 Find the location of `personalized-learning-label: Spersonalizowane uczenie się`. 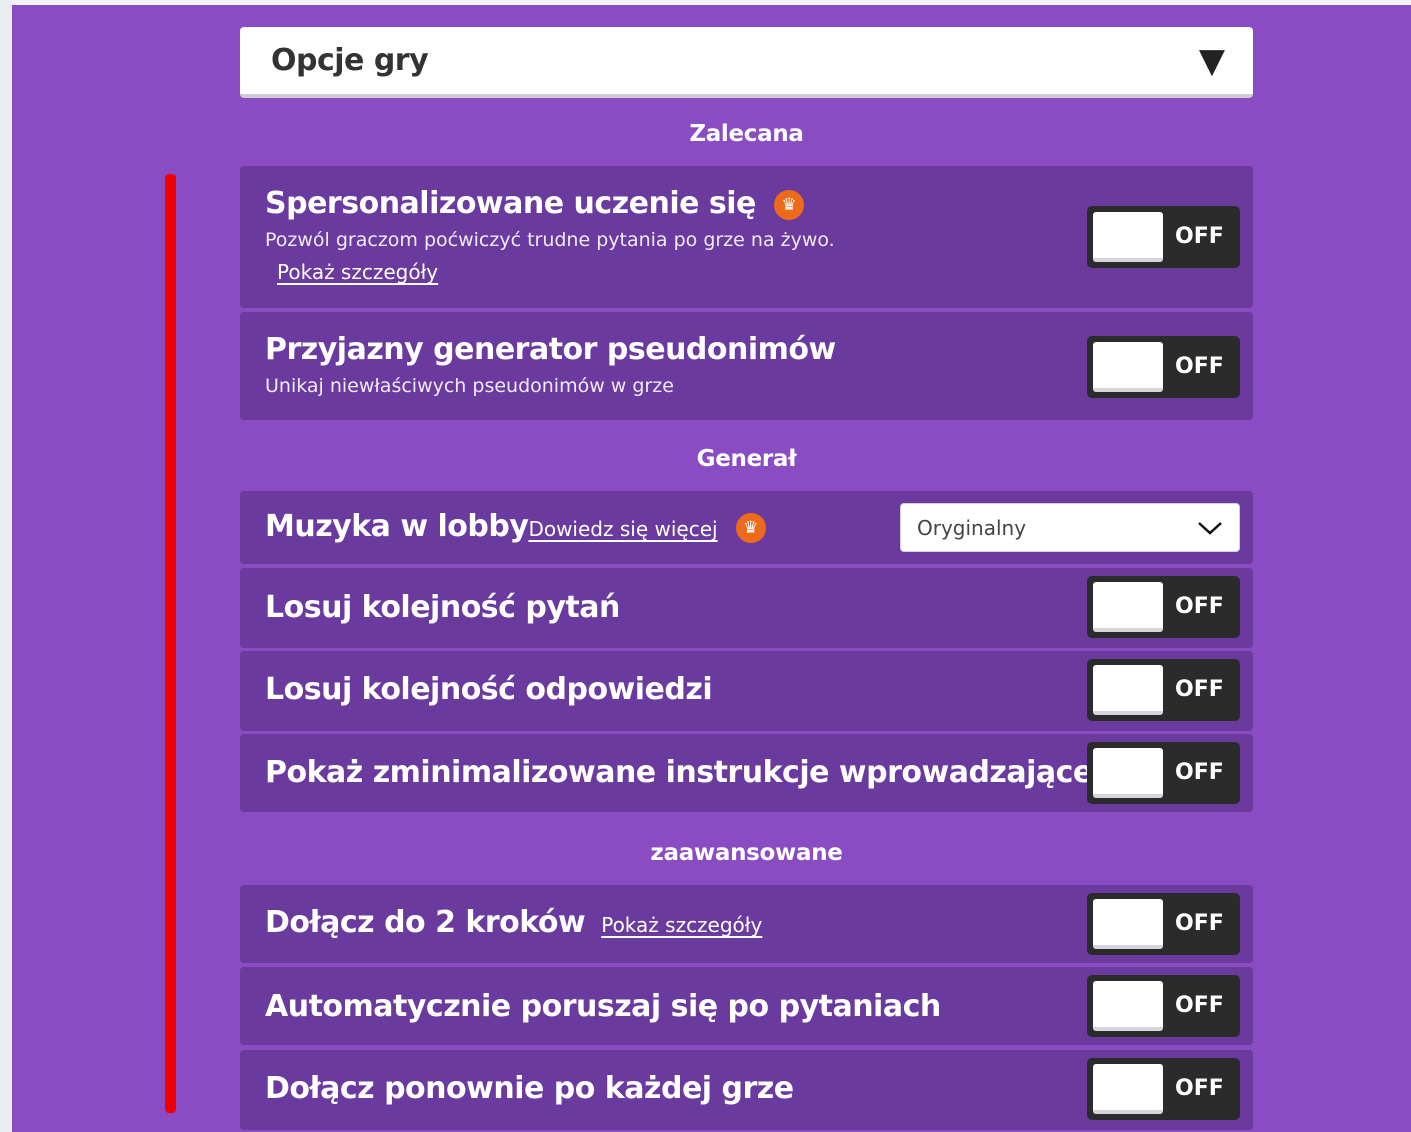

personalized-learning-label: Spersonalizowane uczenie się is located at coordinates (510, 203).